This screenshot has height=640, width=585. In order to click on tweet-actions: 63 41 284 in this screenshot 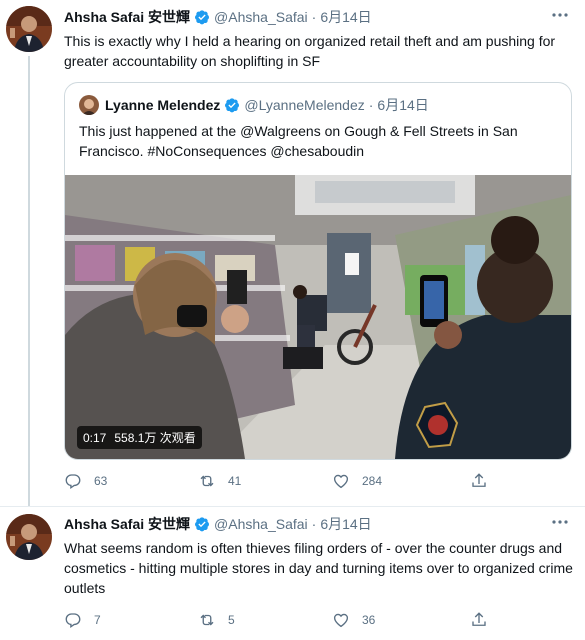, I will do `click(279, 481)`.